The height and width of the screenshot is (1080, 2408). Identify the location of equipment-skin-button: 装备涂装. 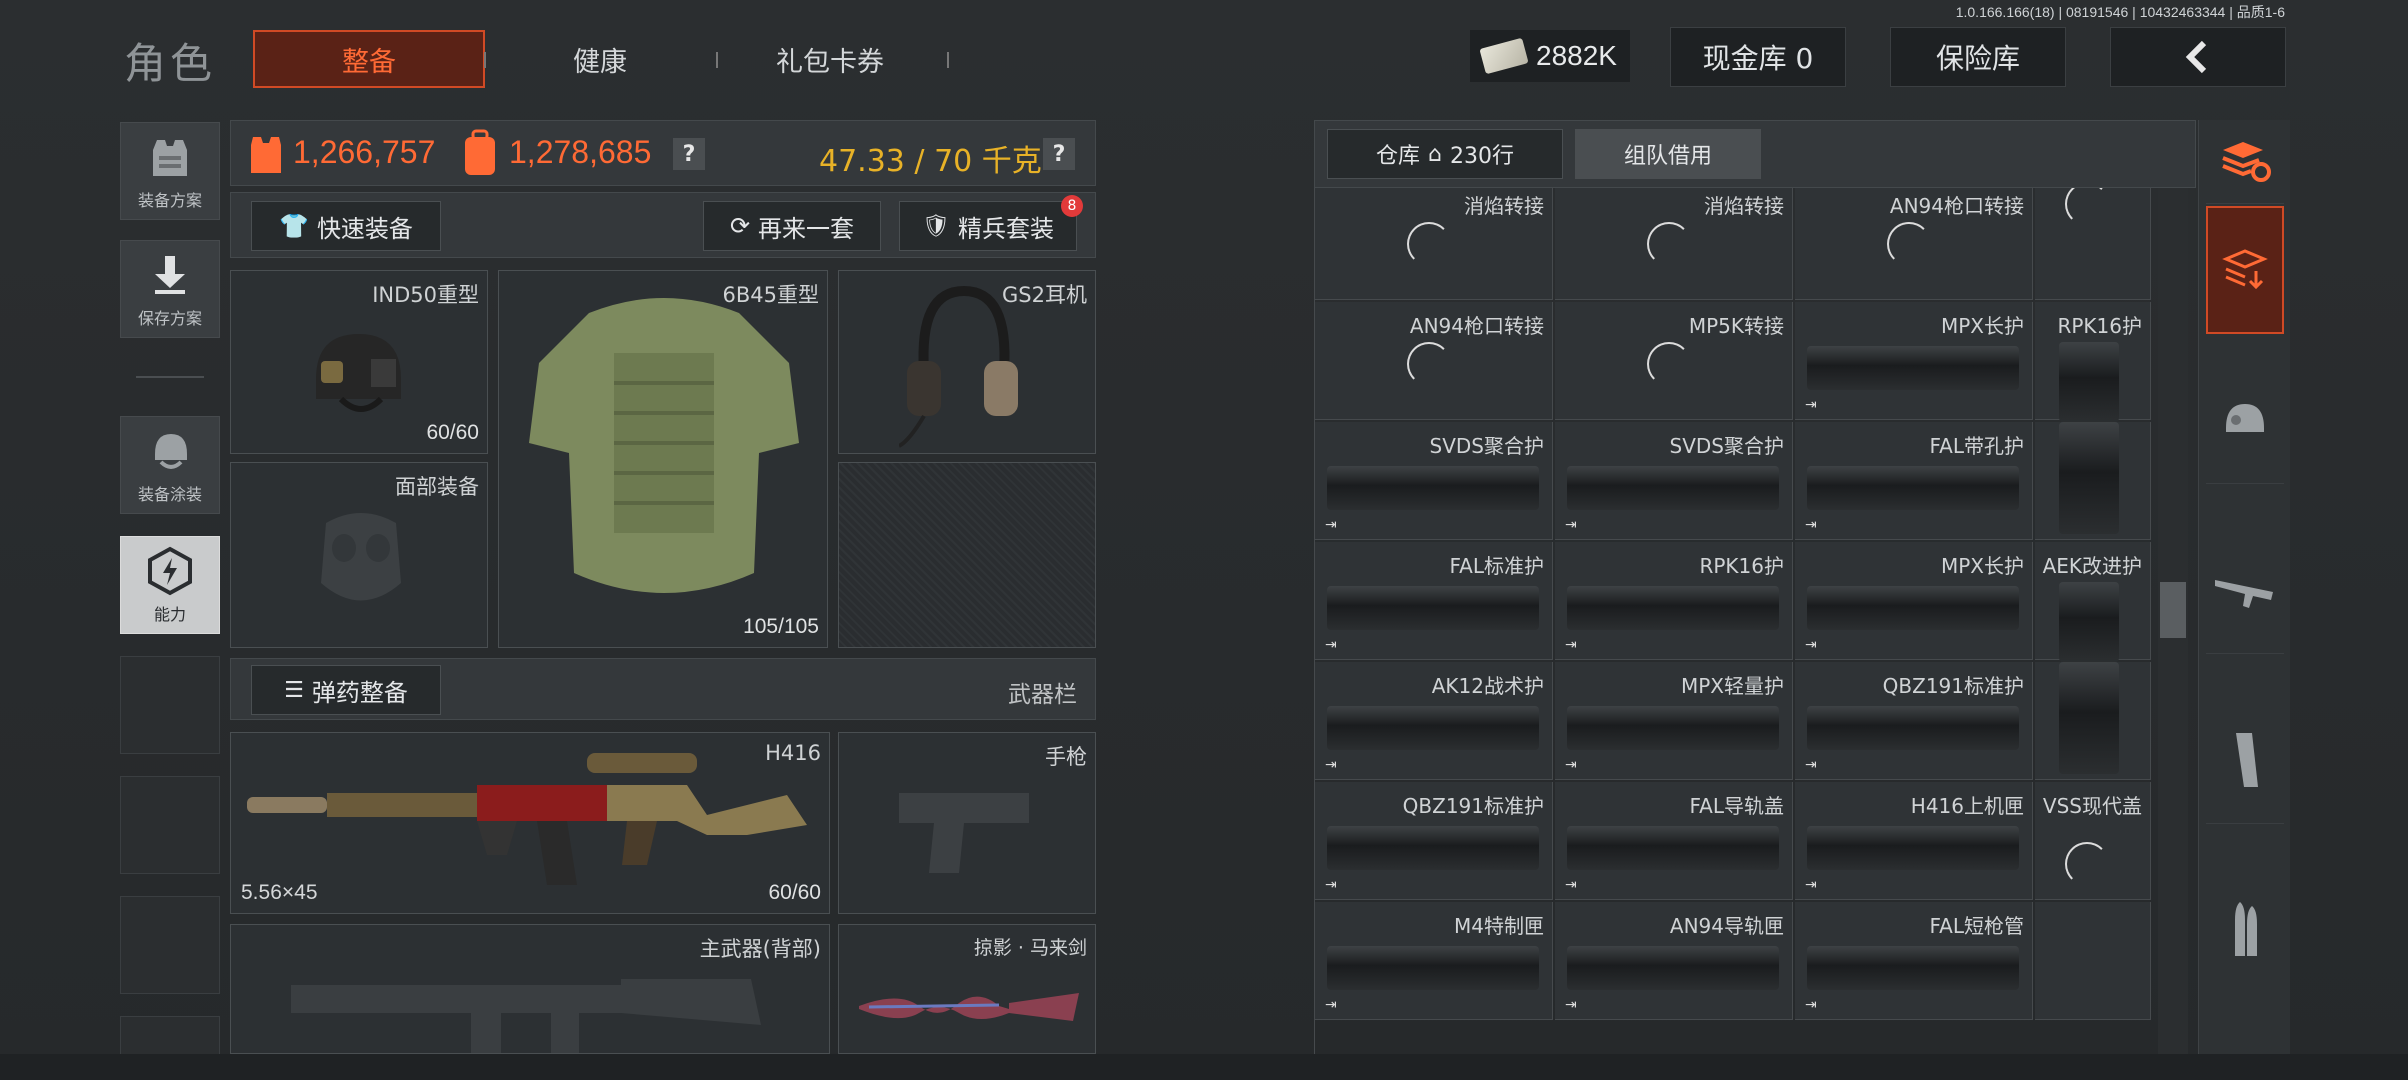
(170, 465).